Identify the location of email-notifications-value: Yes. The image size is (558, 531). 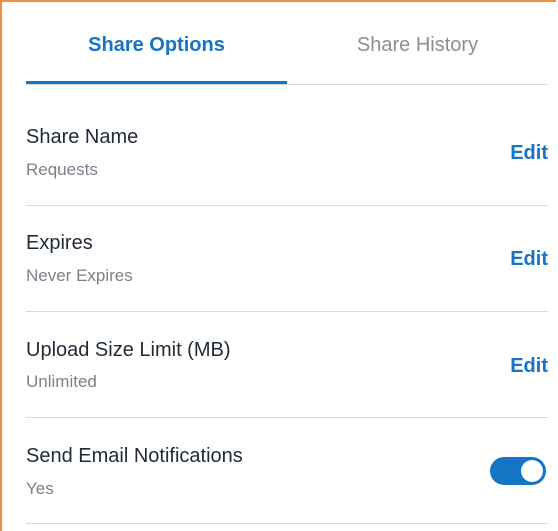
(40, 488).